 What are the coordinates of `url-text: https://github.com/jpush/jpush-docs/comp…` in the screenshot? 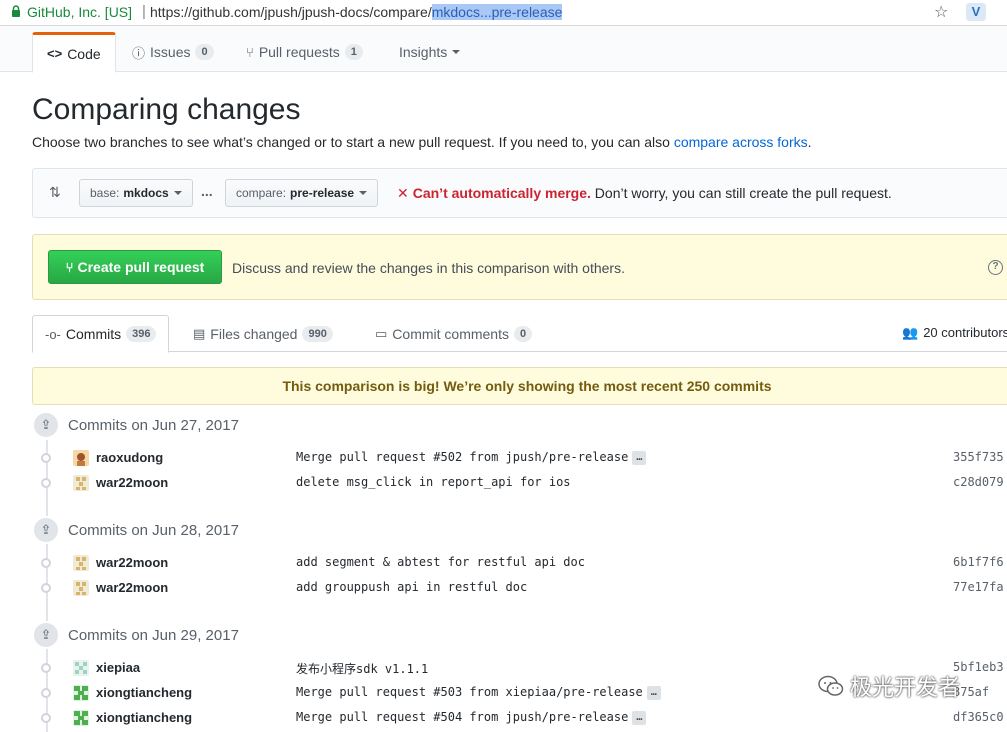 It's located at (356, 12).